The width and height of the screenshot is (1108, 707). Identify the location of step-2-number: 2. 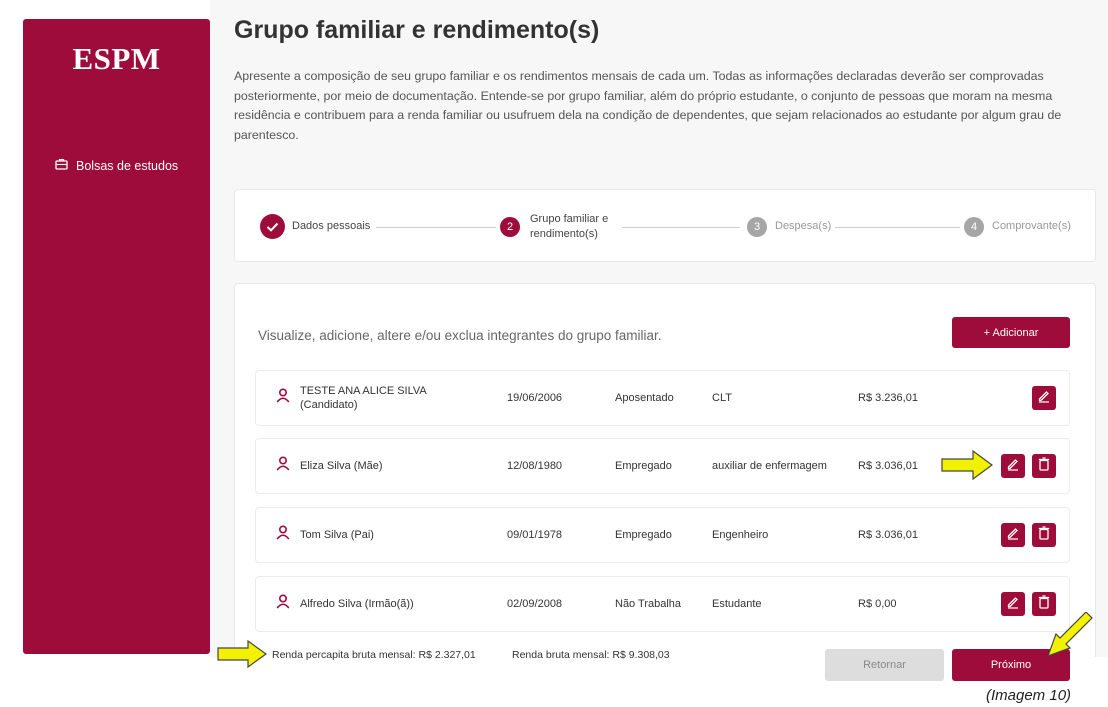
(510, 227).